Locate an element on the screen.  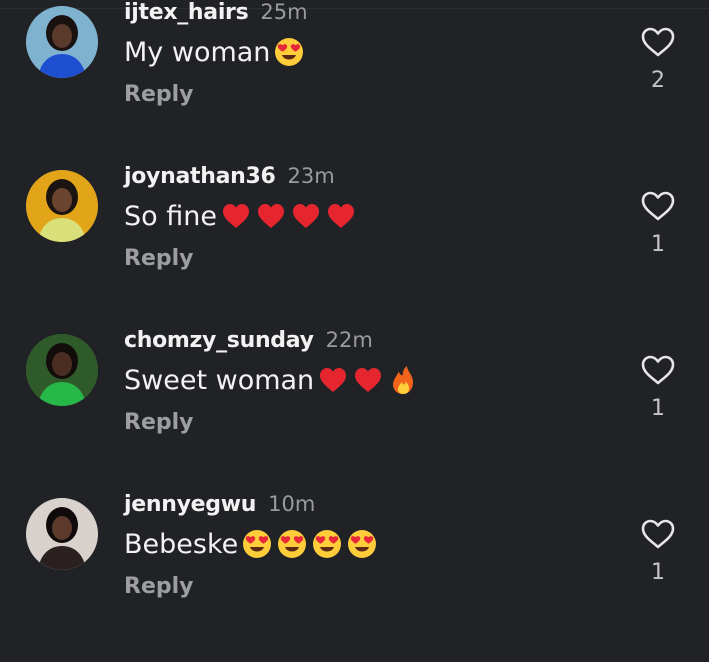
comment-text: My woman is located at coordinates (214, 52).